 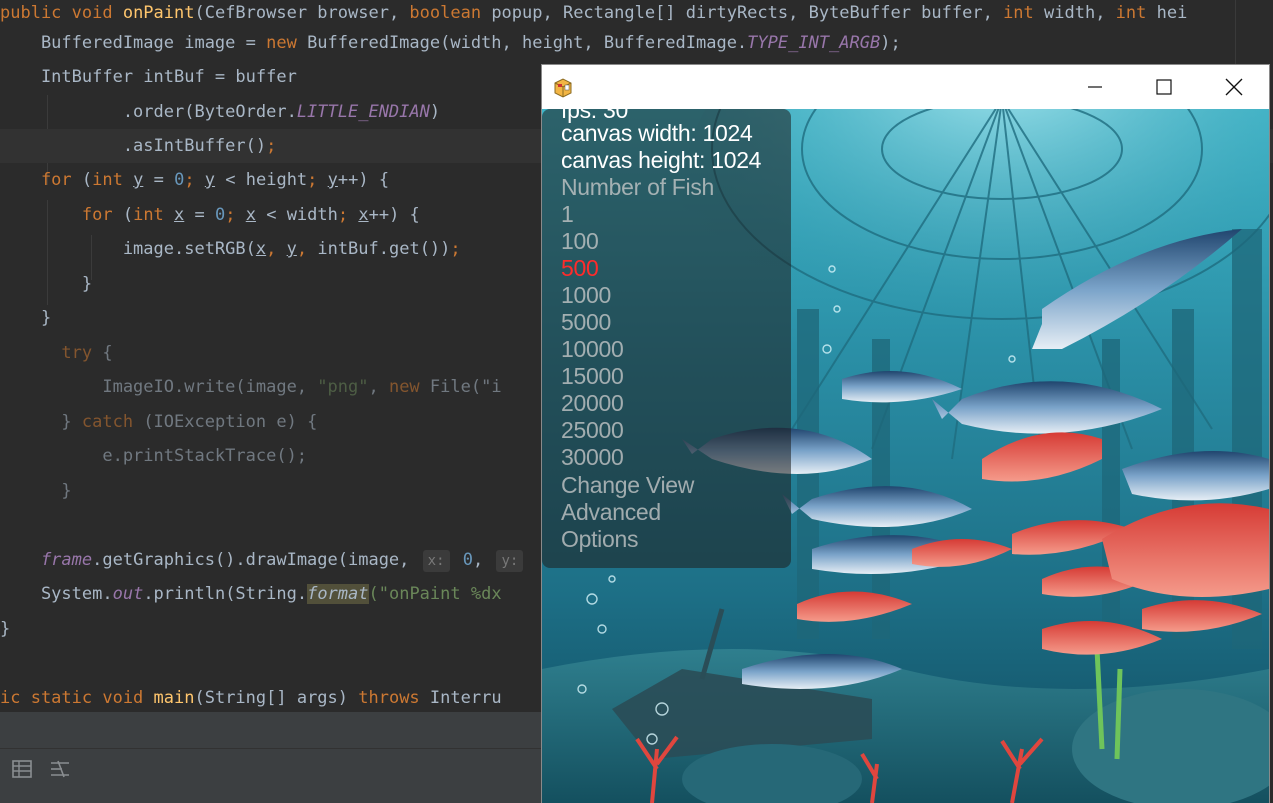 What do you see at coordinates (148, 77) in the screenshot?
I see `code-token: IntBuffer intBuf = buffer` at bounding box center [148, 77].